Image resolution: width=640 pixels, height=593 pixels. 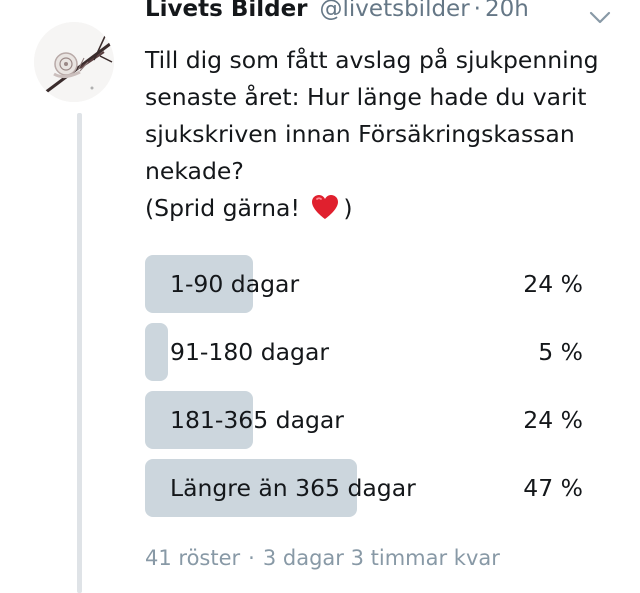 I want to click on heart-icon, so click(x=325, y=207).